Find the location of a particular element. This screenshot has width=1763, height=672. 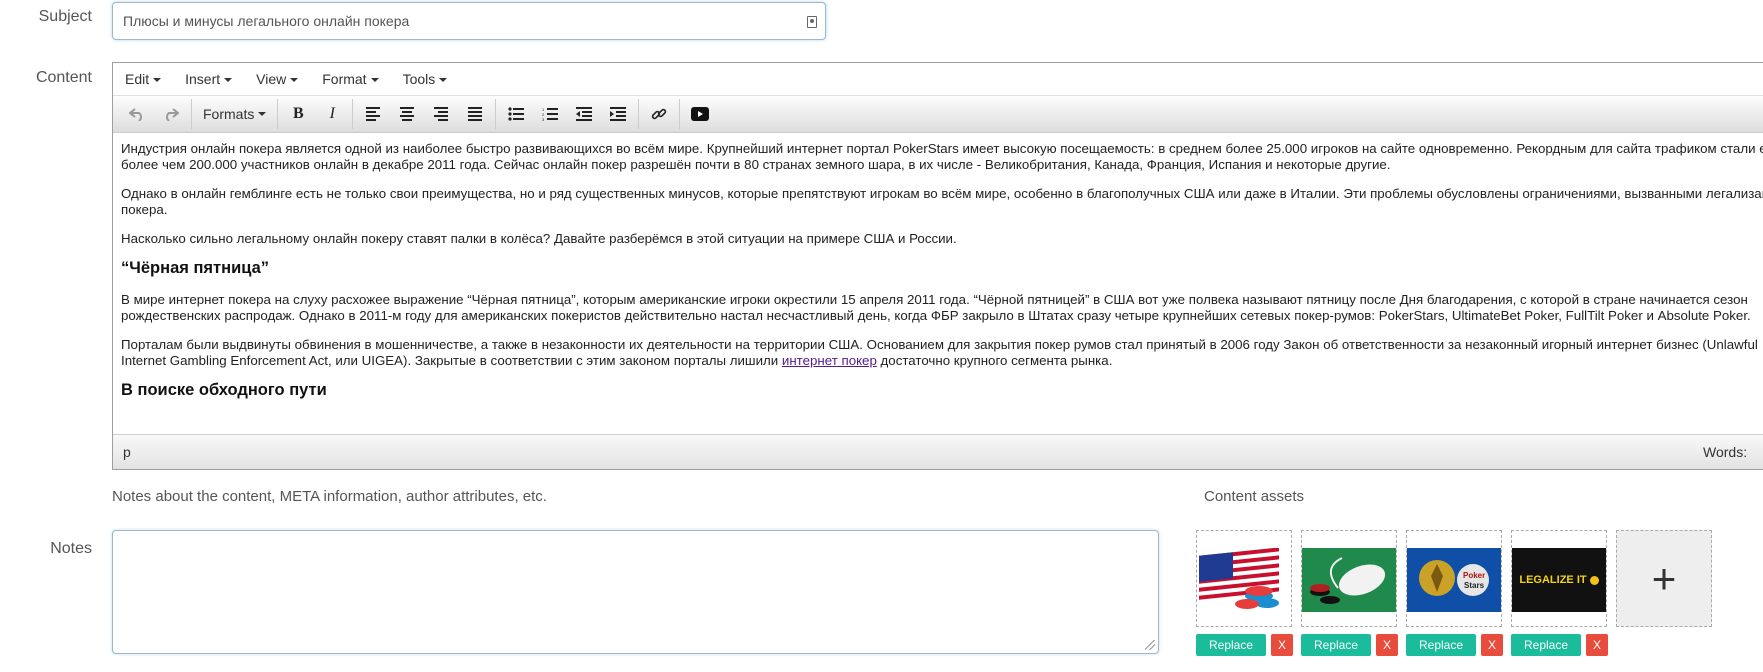

element-path: p is located at coordinates (127, 452).